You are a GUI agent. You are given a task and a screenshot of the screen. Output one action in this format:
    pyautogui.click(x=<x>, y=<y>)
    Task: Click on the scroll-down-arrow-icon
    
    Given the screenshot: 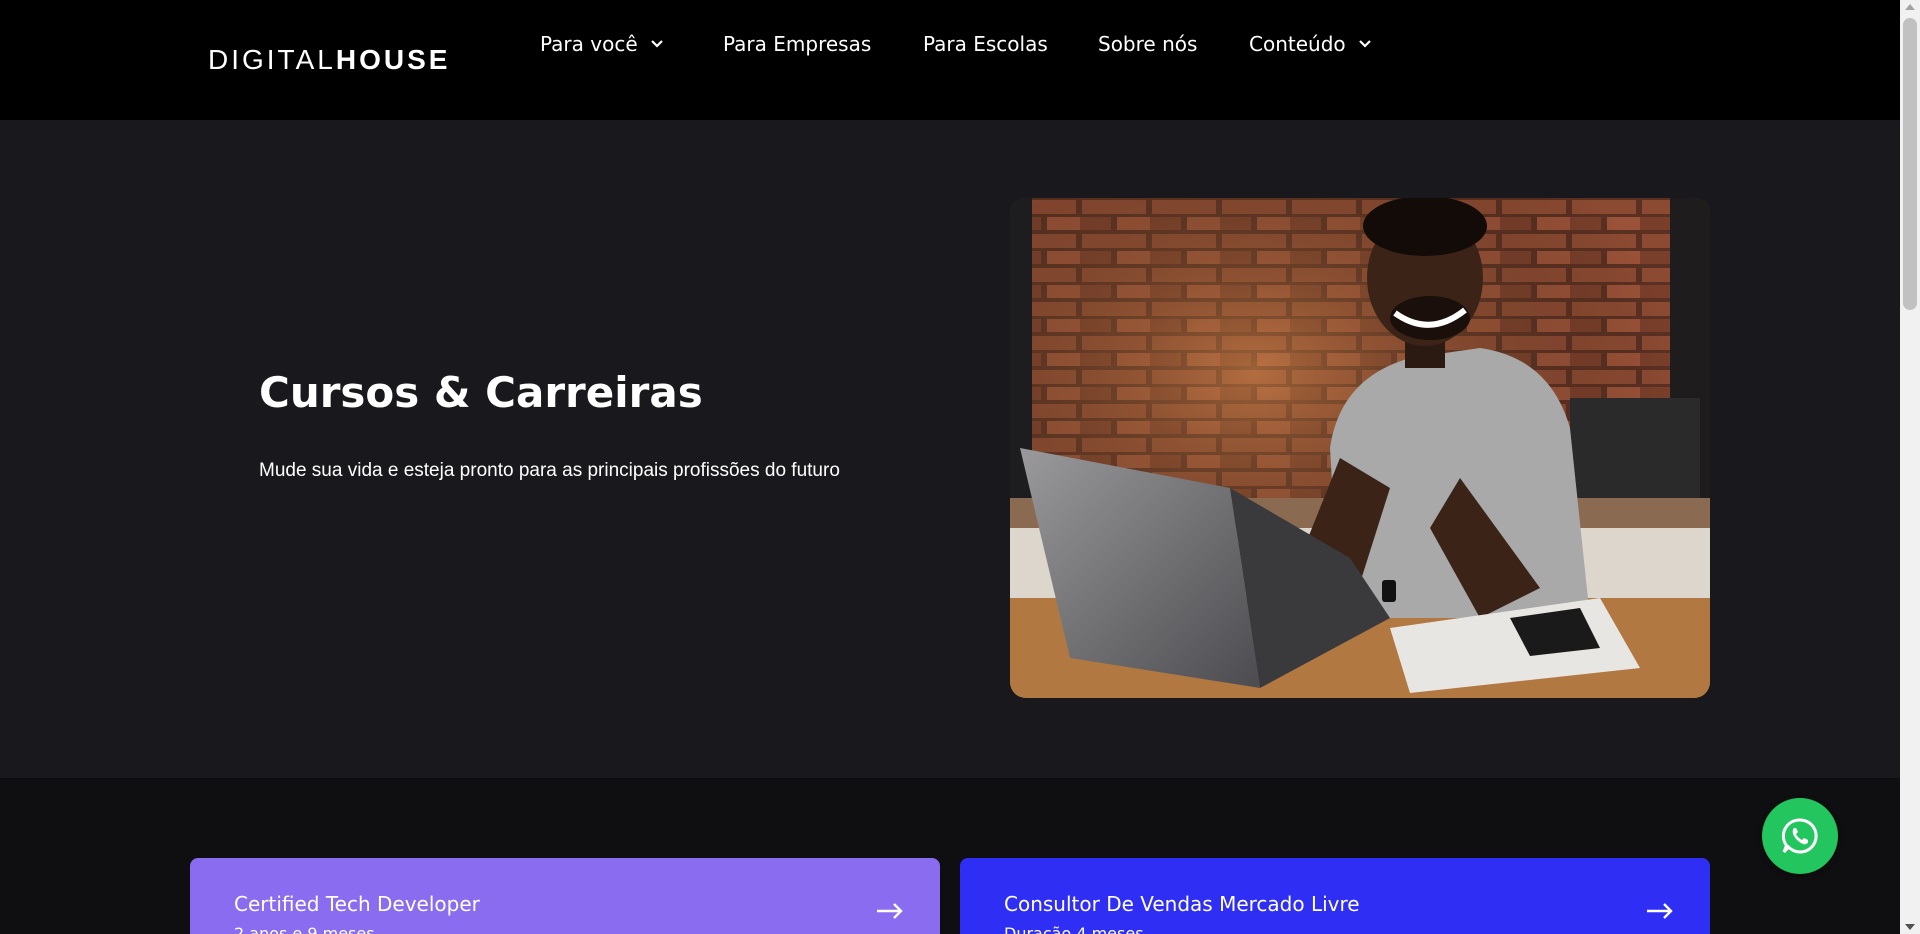 What is the action you would take?
    pyautogui.click(x=1910, y=927)
    